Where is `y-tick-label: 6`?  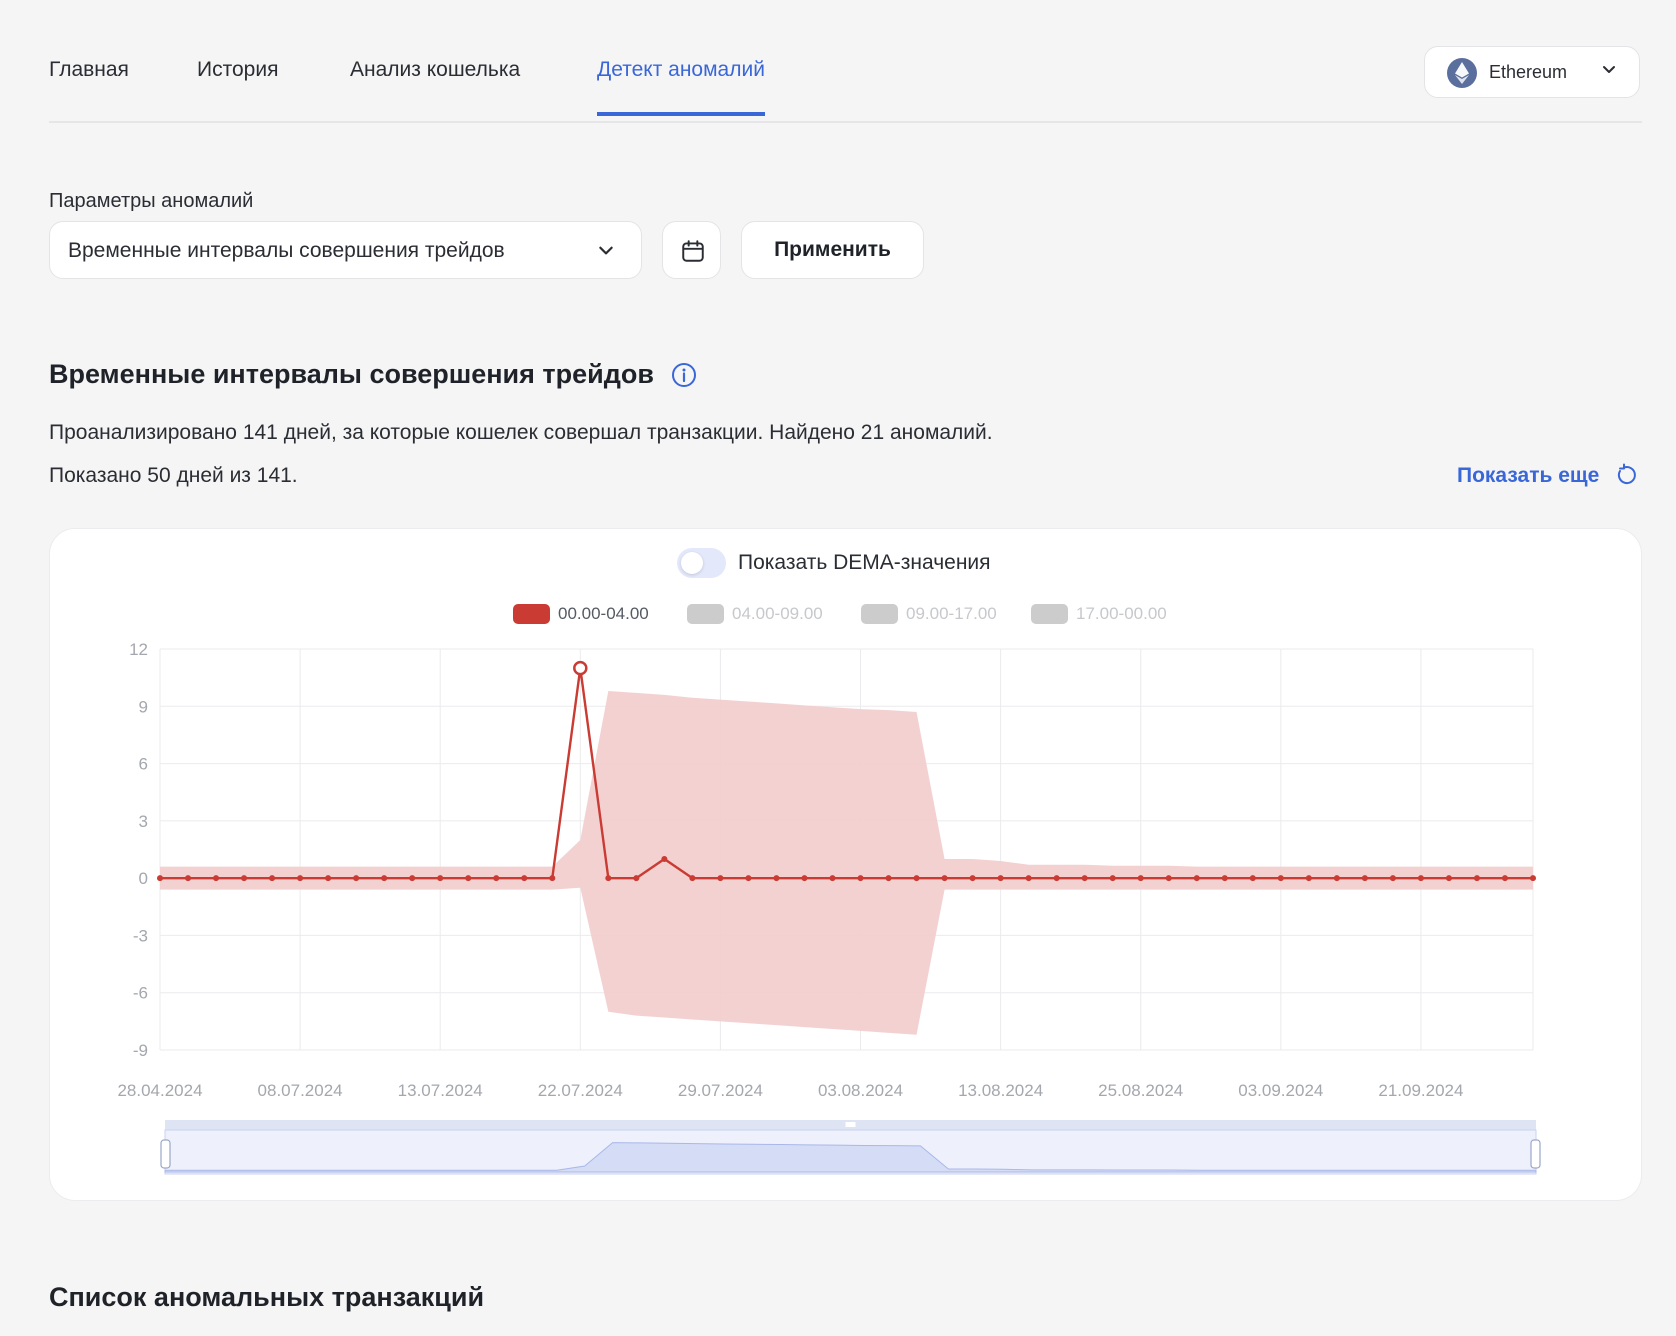 y-tick-label: 6 is located at coordinates (143, 764).